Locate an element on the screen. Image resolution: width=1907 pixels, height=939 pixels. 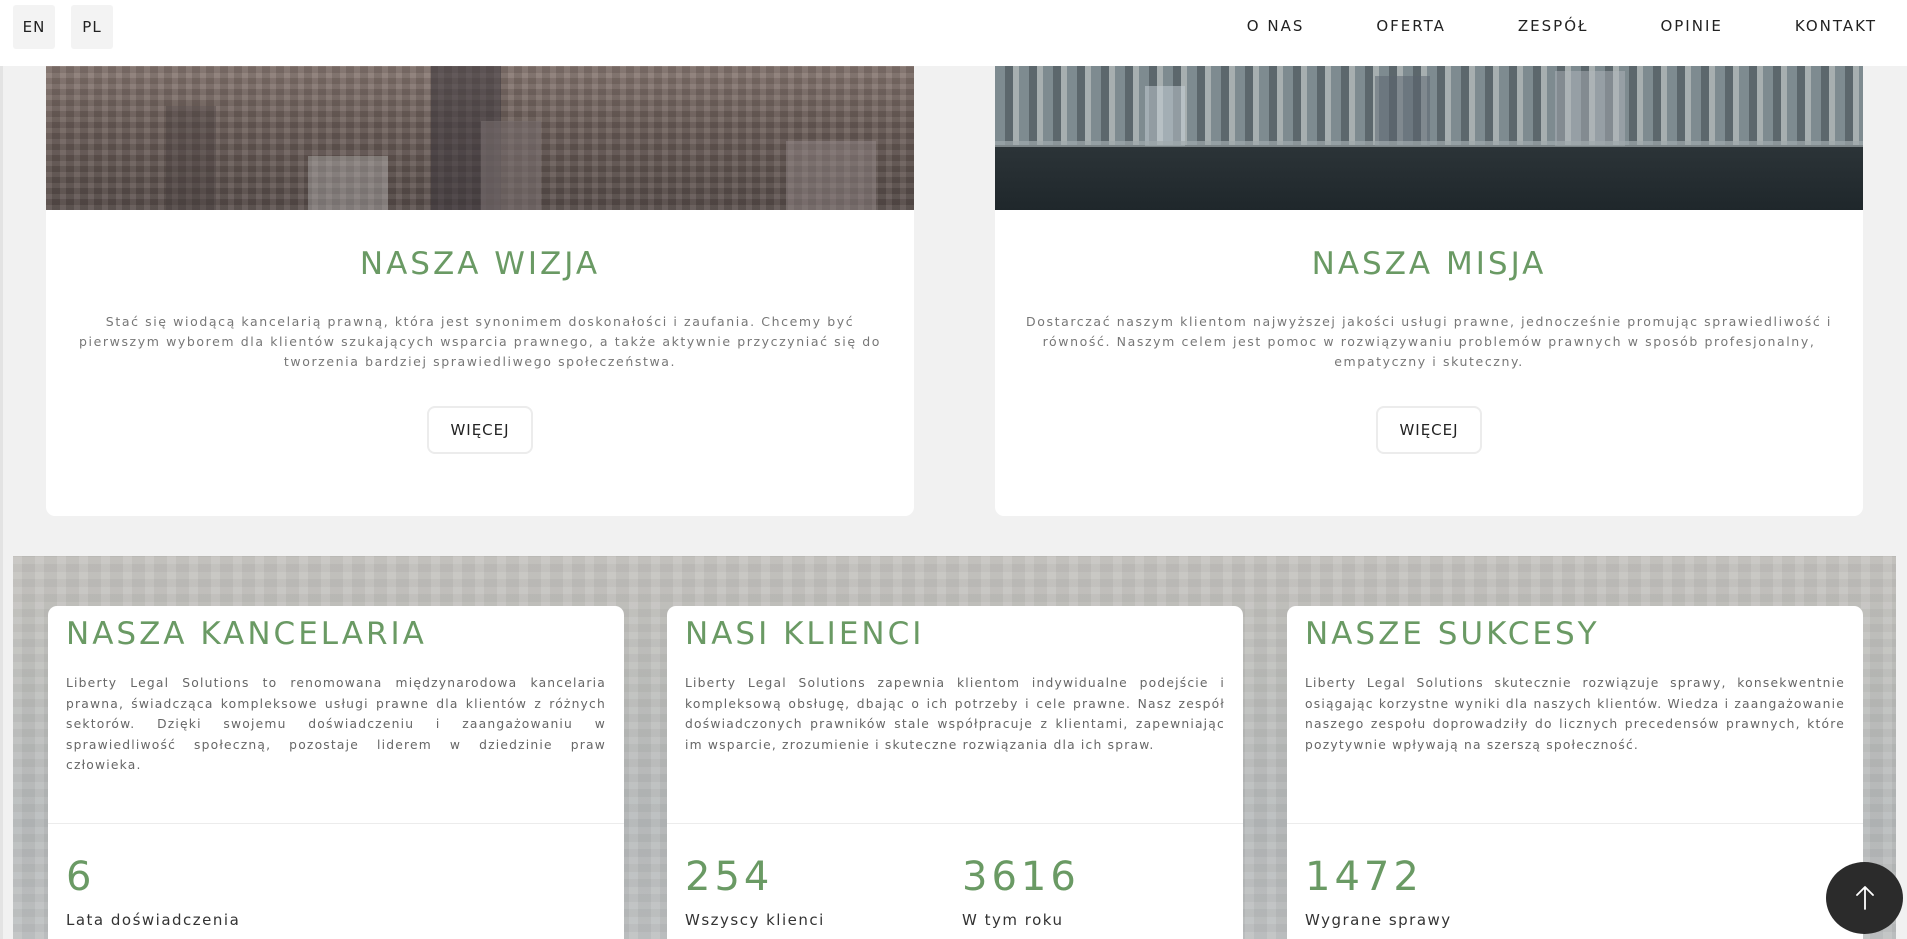
stat-won-cases: 1472 Wygrane sprawy is located at coordinates (1378, 892).